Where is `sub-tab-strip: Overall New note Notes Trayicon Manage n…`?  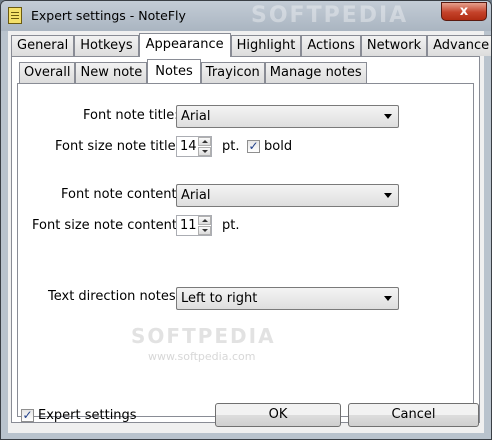 sub-tab-strip: Overall New note Notes Trayicon Manage n… is located at coordinates (193, 71).